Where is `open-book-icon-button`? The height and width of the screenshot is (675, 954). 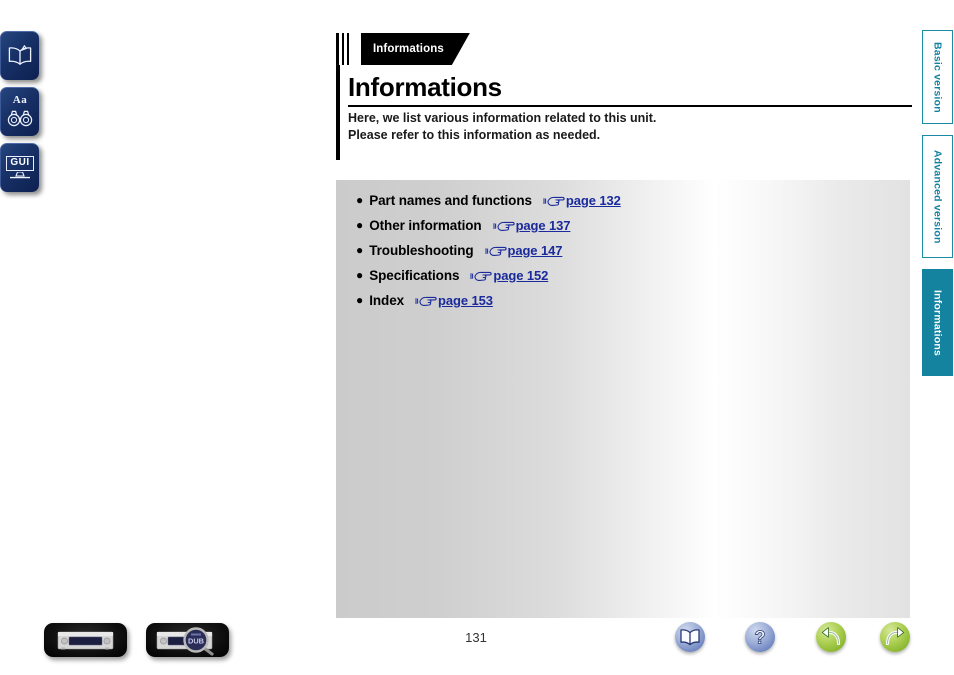
open-book-icon-button is located at coordinates (19, 55).